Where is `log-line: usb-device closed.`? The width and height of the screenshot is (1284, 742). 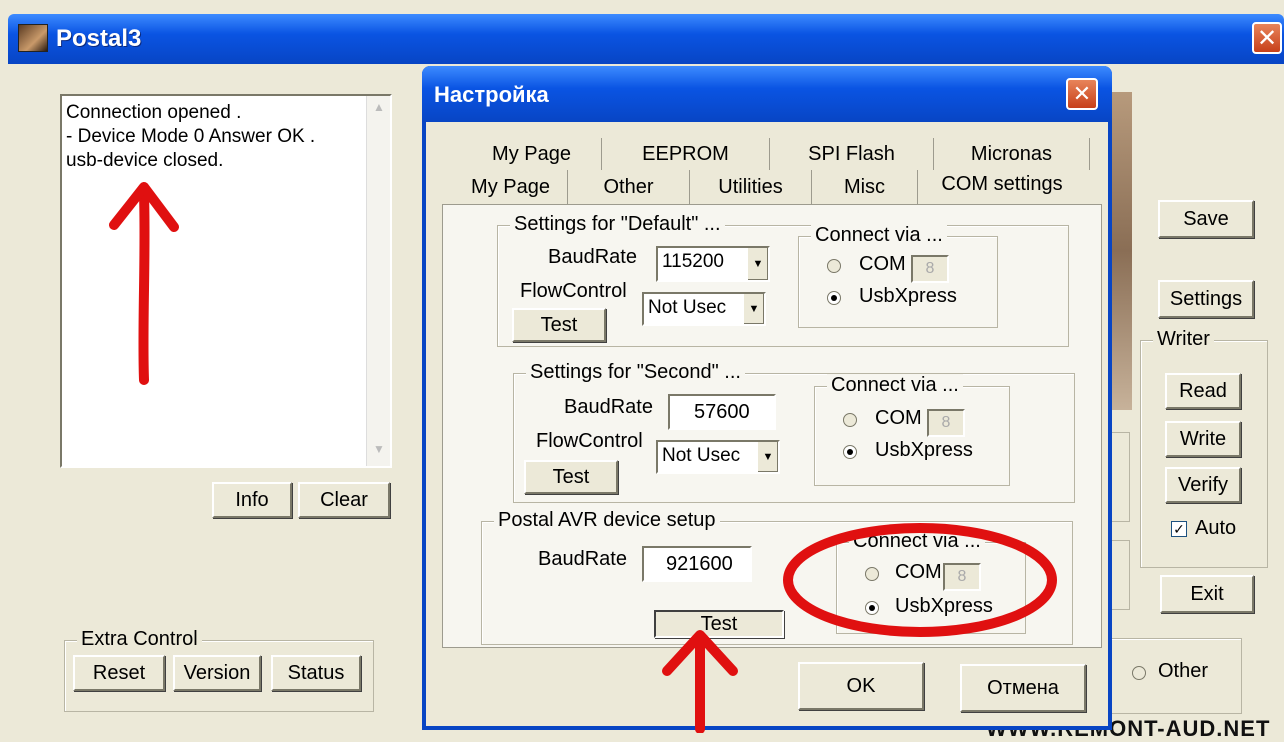
log-line: usb-device closed. is located at coordinates (145, 160).